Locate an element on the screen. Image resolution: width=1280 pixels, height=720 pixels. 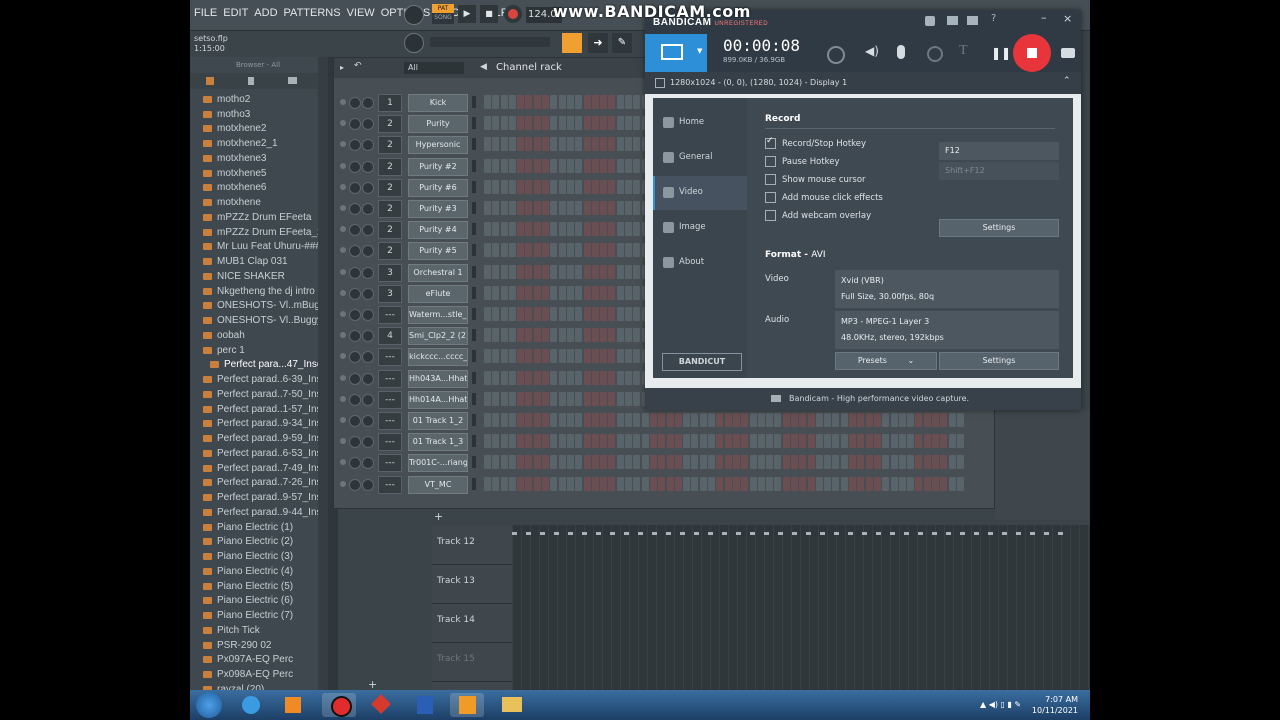
browser-item: Piano Electric (6) is located at coordinates (254, 601).